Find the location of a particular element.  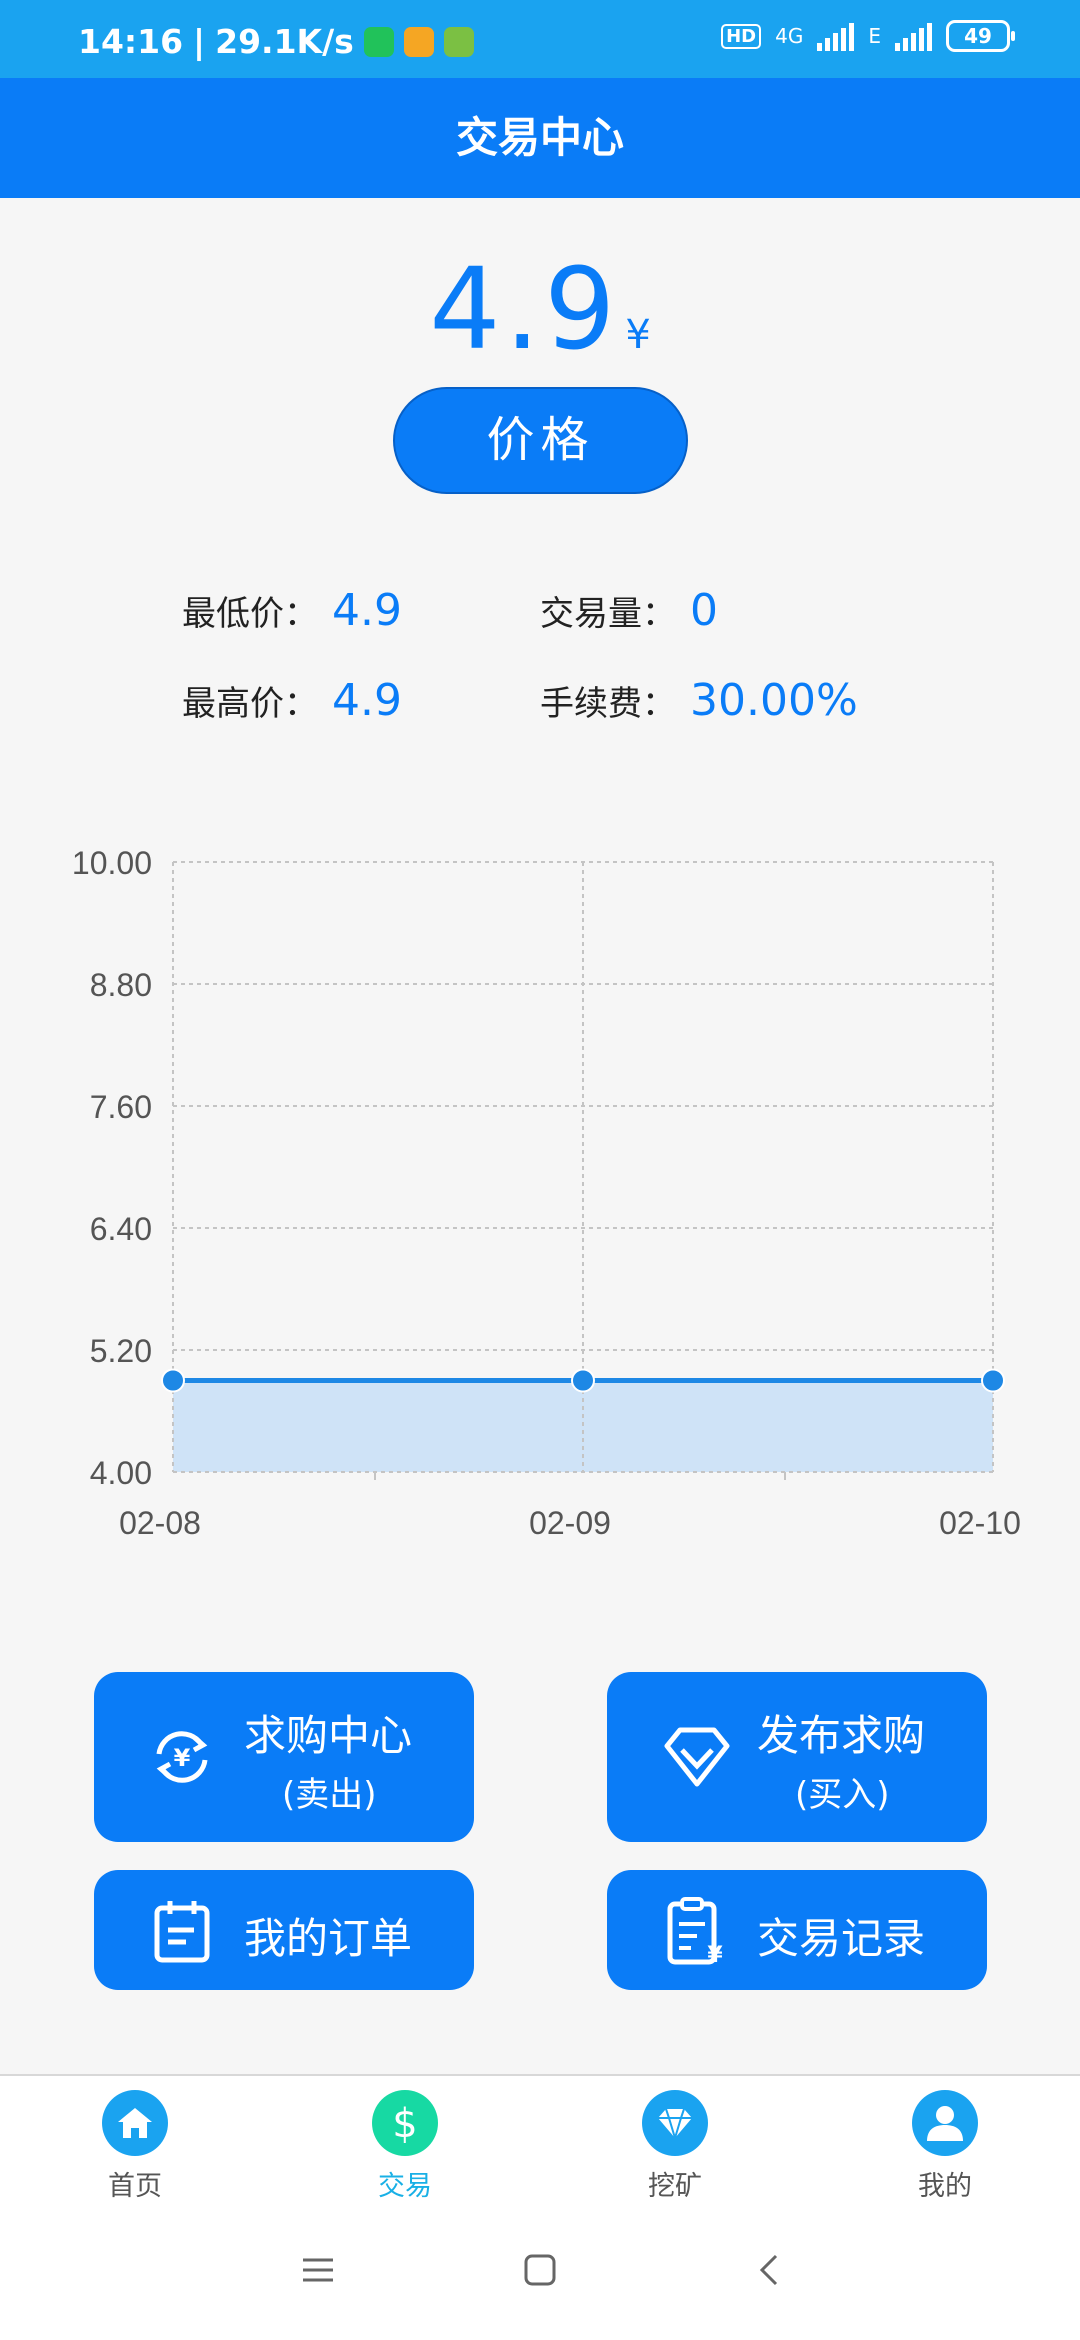

nav-mine-label: 我的 is located at coordinates (945, 2186).